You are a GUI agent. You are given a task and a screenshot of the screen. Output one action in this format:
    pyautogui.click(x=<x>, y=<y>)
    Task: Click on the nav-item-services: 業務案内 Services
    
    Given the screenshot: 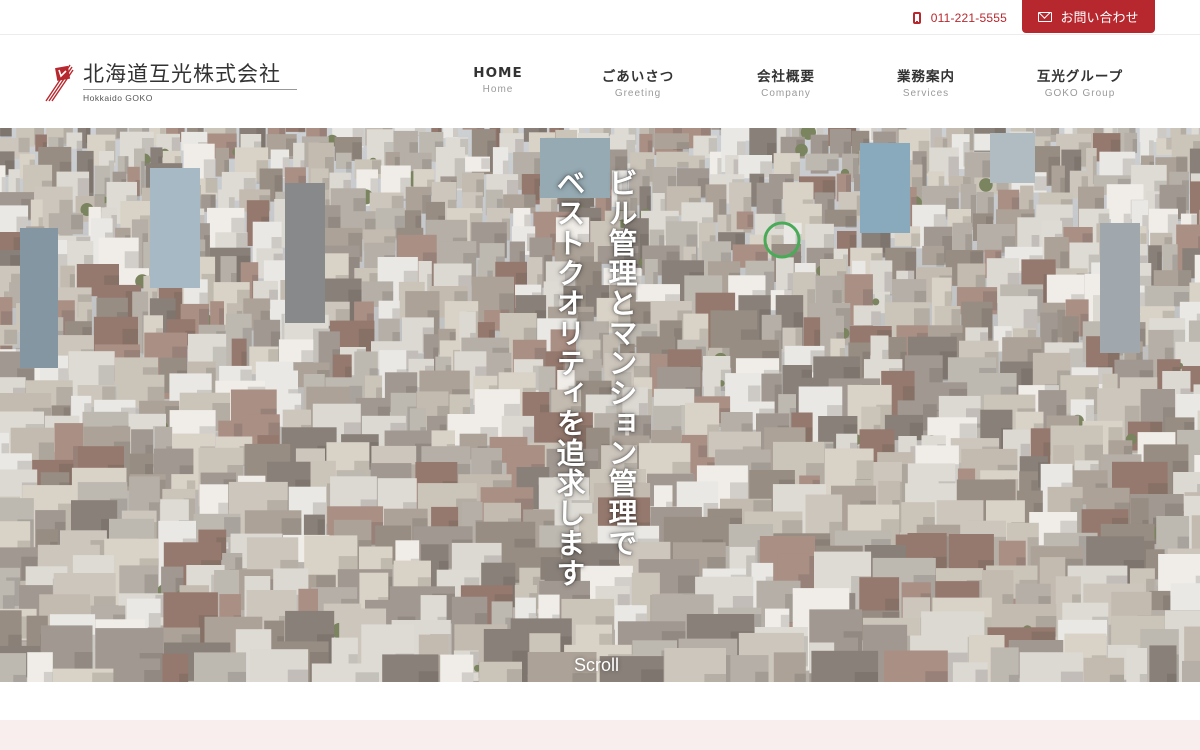 What is the action you would take?
    pyautogui.click(x=926, y=82)
    